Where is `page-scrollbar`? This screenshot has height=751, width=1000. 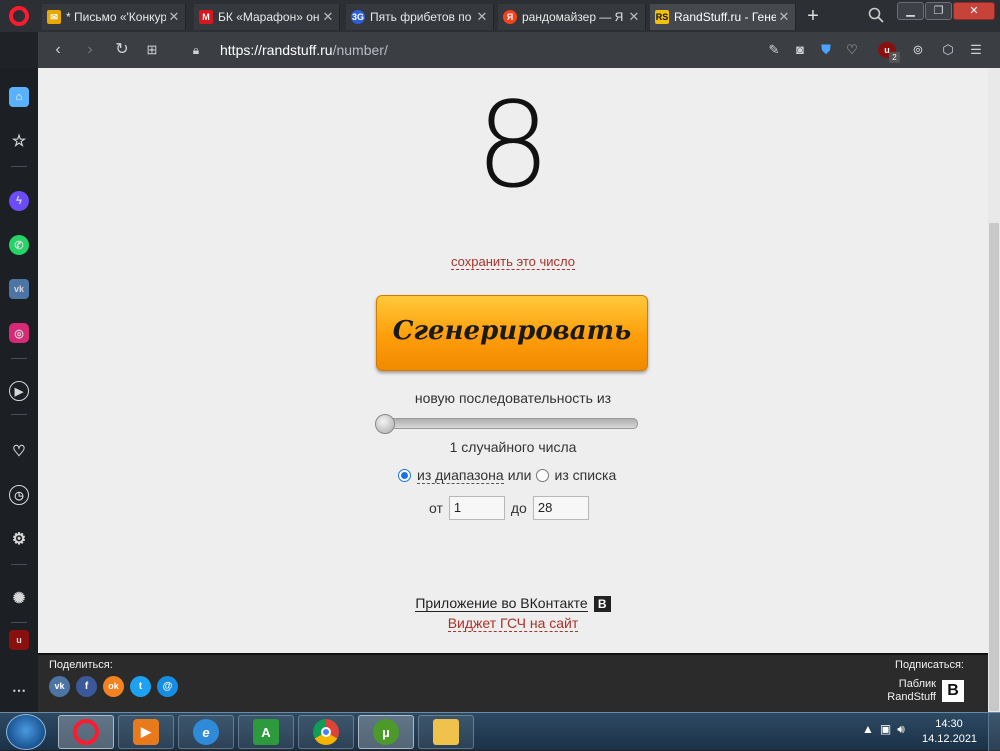
page-scrollbar is located at coordinates (994, 390).